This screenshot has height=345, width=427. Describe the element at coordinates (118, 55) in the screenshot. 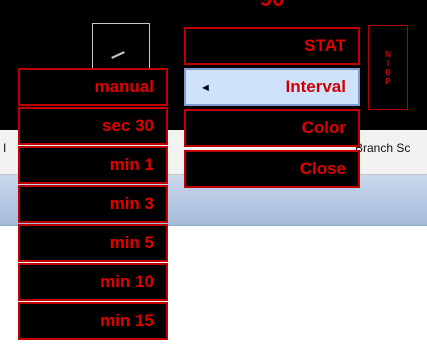

I see `waveform-mark` at that location.